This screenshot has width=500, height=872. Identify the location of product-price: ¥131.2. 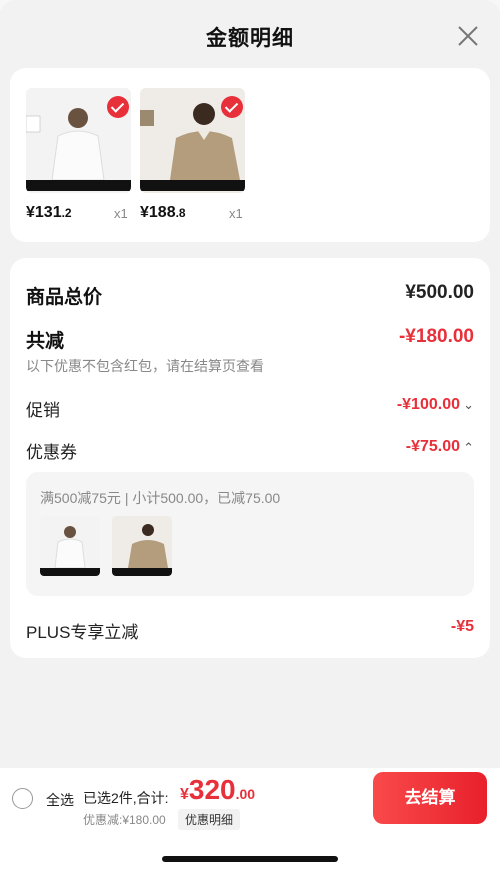
(49, 212).